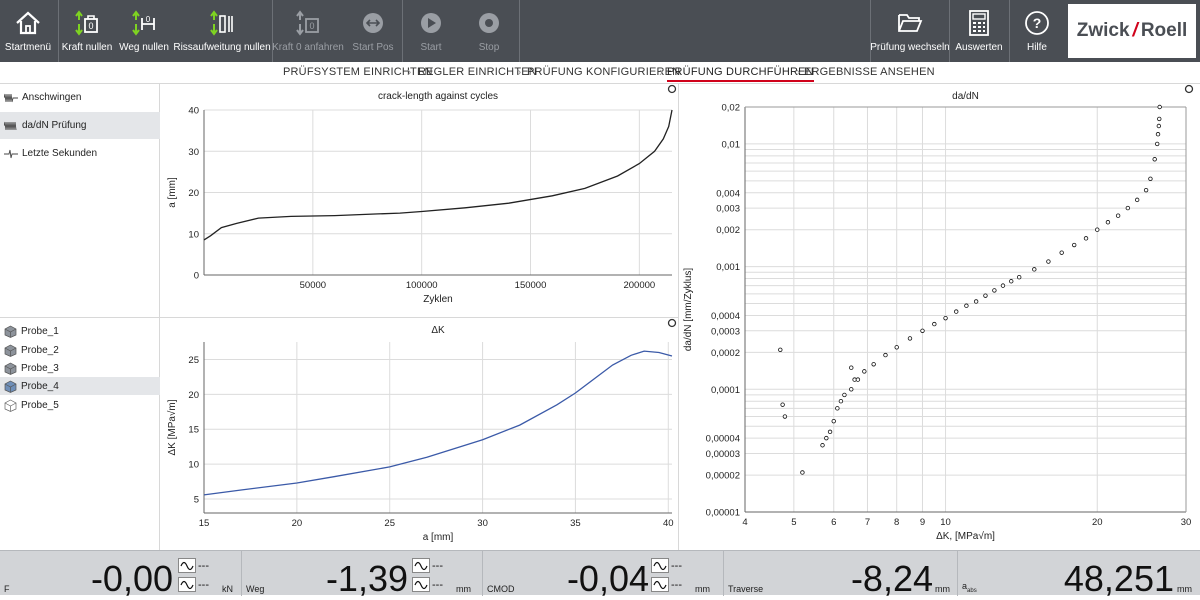 This screenshot has width=1200, height=600. Describe the element at coordinates (740, 74) in the screenshot. I see `step-run-test: PRÜFUNG DURCHFÜHREN` at that location.